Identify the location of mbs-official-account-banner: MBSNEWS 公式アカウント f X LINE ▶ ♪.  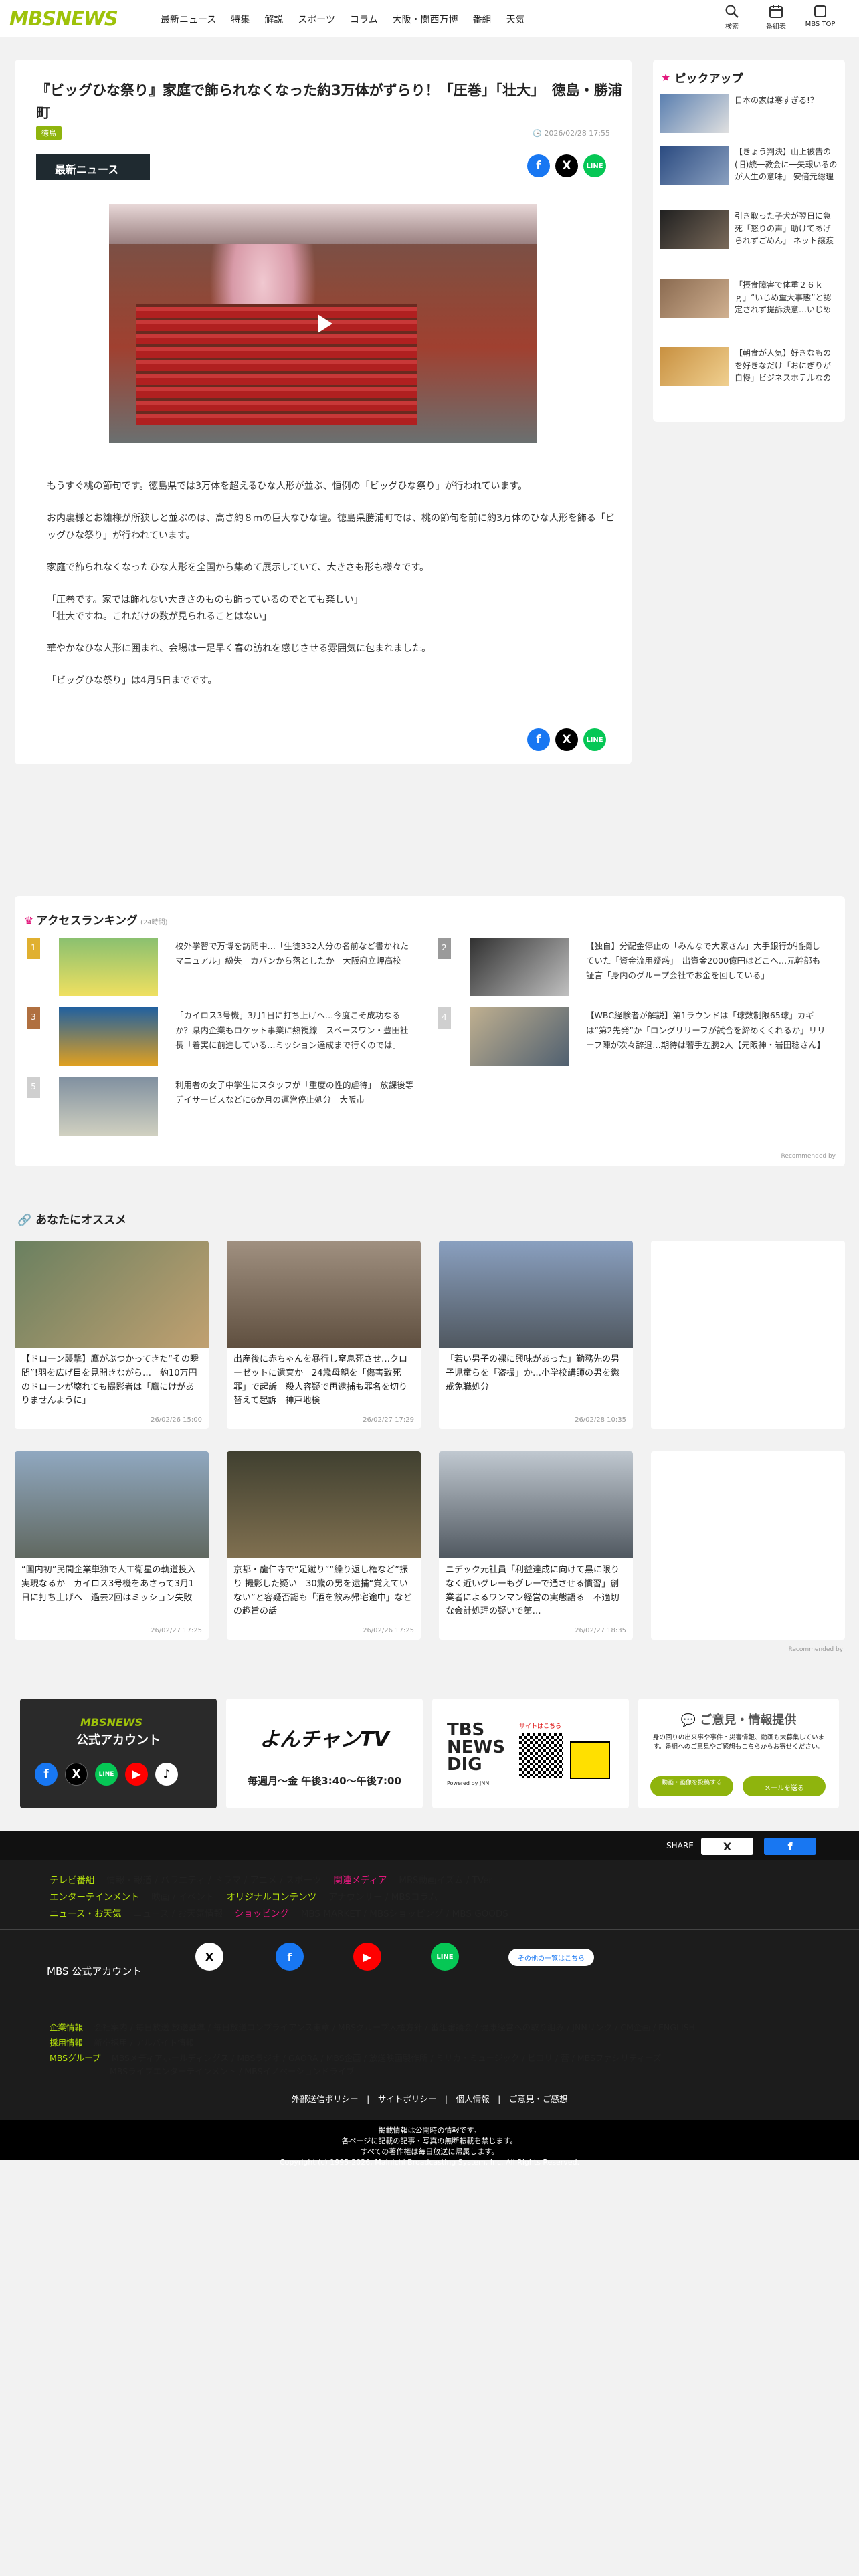
(118, 1753).